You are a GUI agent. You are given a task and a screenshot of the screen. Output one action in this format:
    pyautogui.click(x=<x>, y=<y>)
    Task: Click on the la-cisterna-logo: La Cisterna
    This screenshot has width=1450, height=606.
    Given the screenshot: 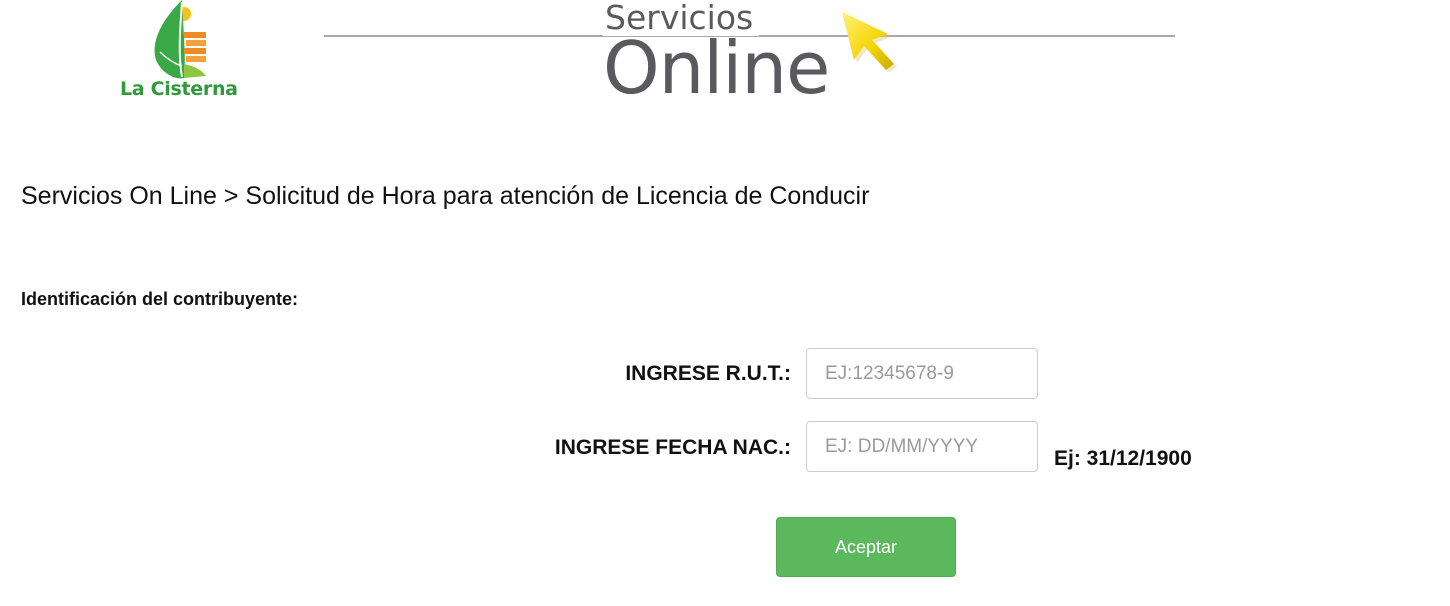 What is the action you would take?
    pyautogui.click(x=182, y=53)
    